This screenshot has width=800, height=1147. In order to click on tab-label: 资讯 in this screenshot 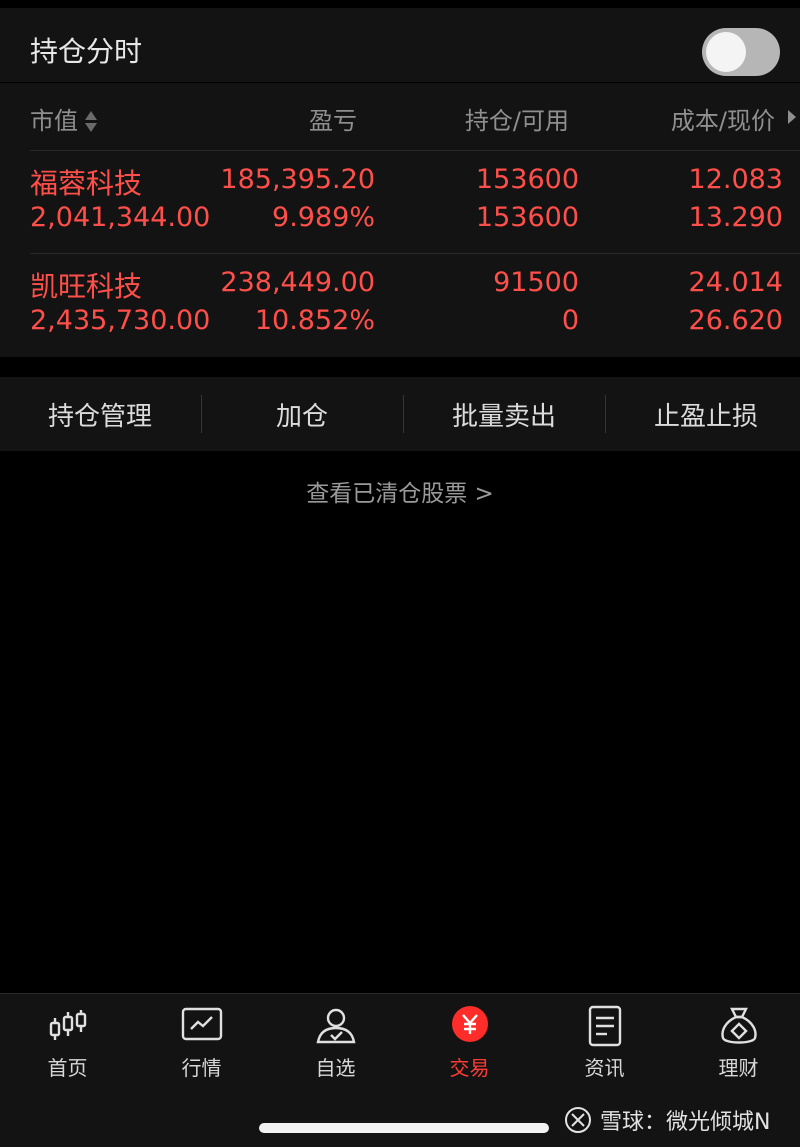, I will do `click(604, 1068)`.